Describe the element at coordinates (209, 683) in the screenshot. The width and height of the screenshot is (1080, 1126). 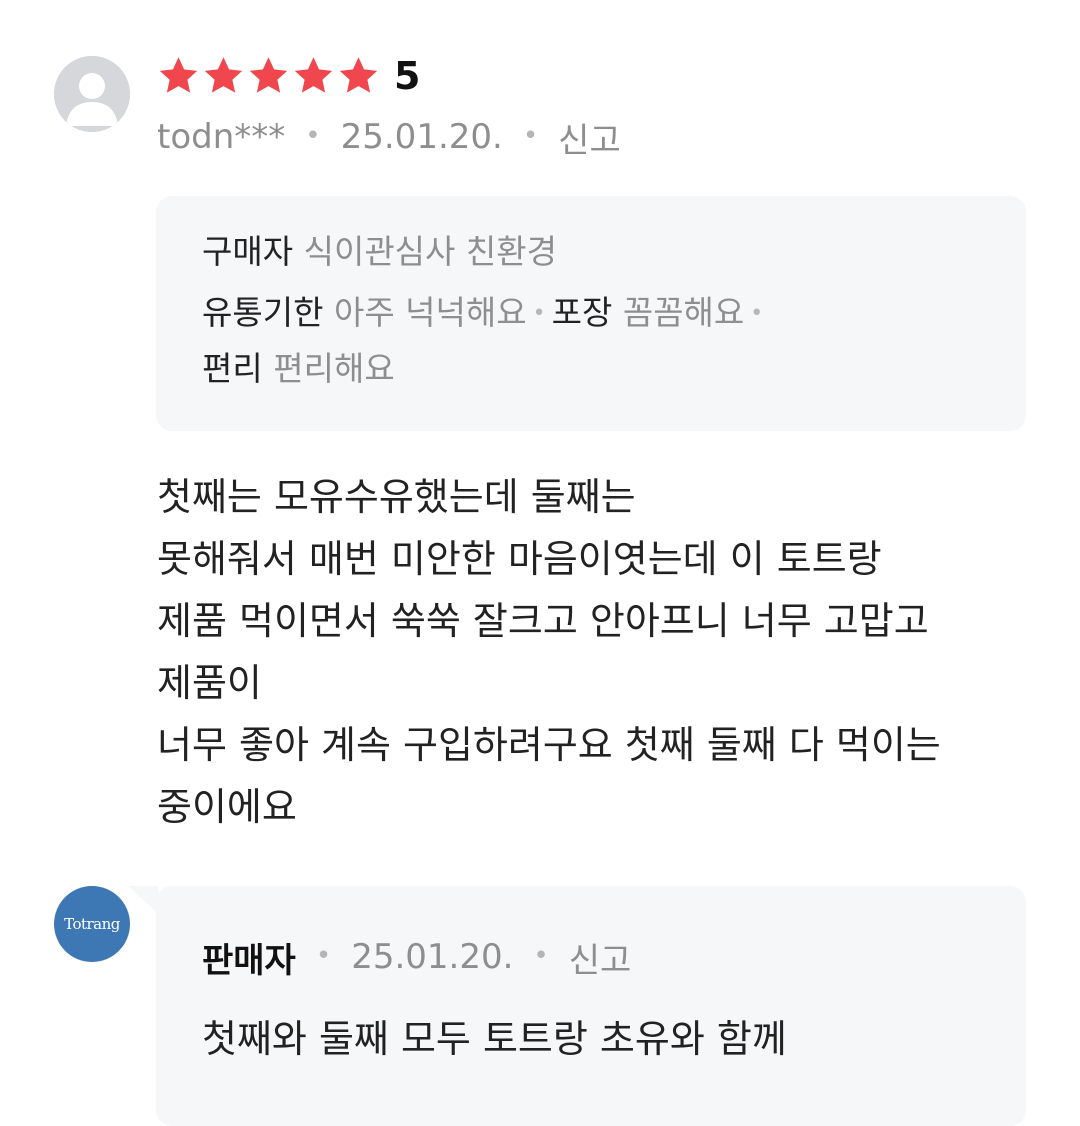
I see `review-line: 제품이` at that location.